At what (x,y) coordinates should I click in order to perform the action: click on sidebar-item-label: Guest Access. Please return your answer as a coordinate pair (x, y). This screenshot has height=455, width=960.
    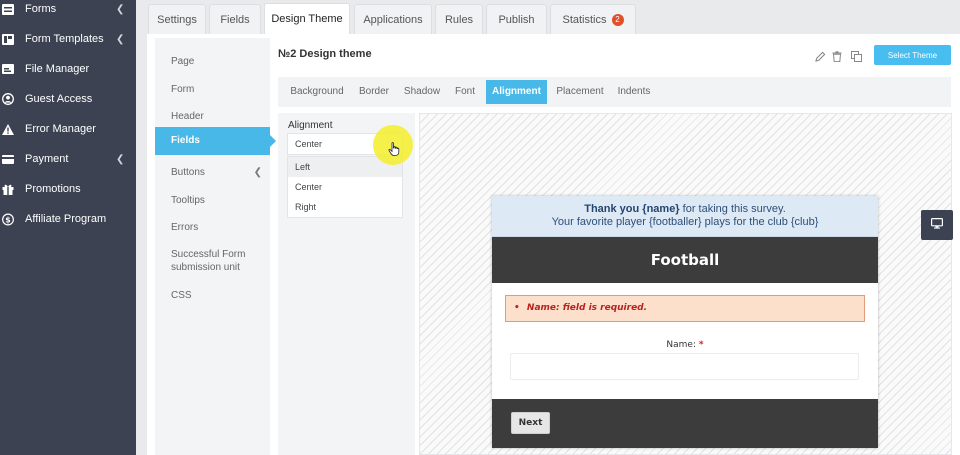
    Looking at the image, I should click on (59, 99).